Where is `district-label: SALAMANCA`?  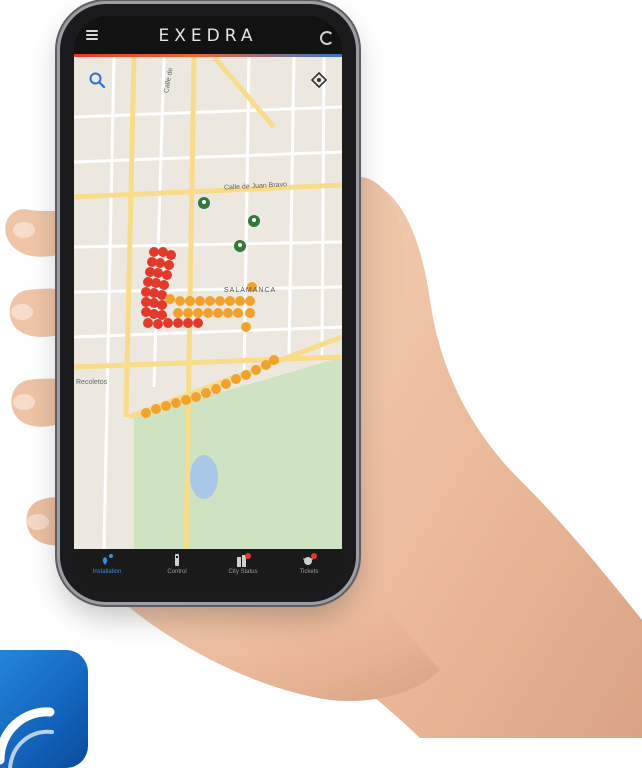 district-label: SALAMANCA is located at coordinates (250, 290).